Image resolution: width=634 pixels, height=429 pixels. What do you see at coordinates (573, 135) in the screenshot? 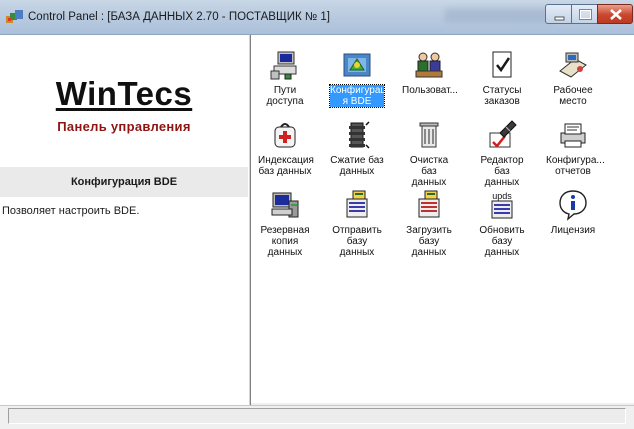
I see `reports-config-icon` at bounding box center [573, 135].